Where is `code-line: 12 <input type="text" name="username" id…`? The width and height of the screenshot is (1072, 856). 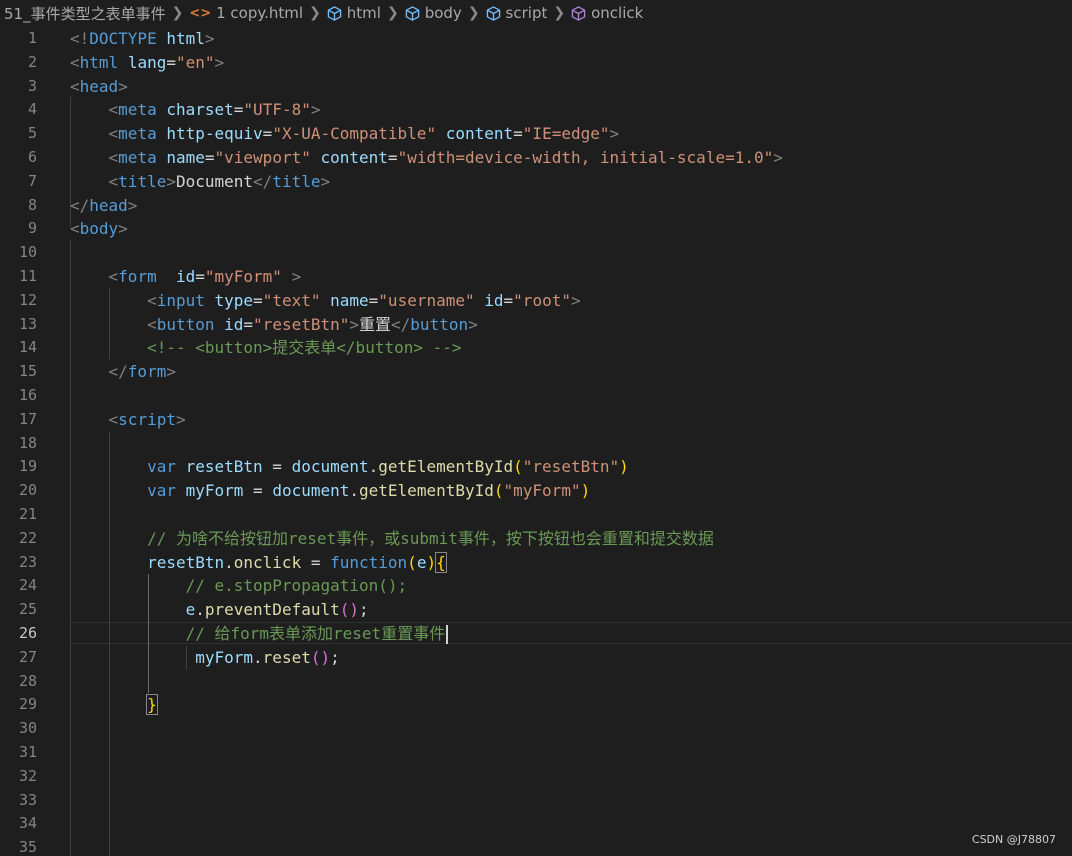
code-line: 12 <input type="text" name="username" id… is located at coordinates (536, 301).